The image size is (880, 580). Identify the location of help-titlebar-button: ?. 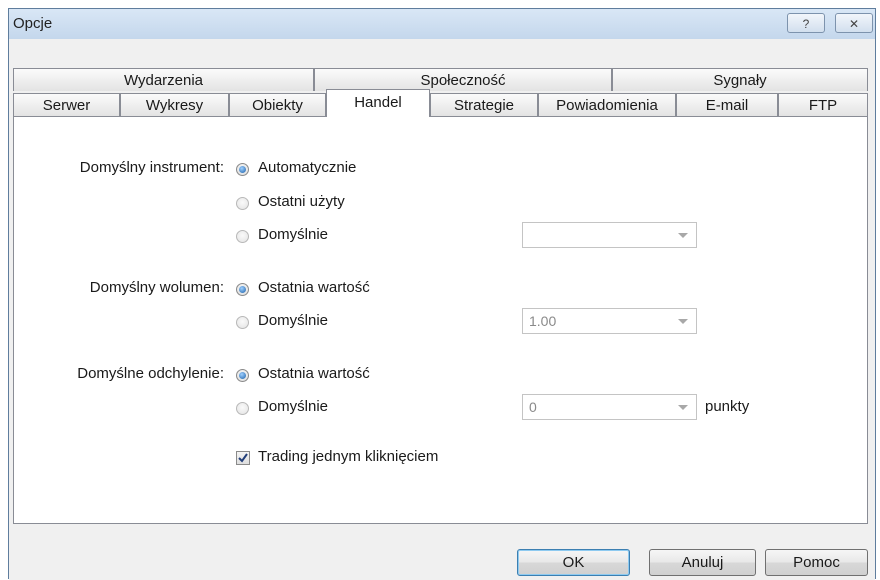
(806, 23).